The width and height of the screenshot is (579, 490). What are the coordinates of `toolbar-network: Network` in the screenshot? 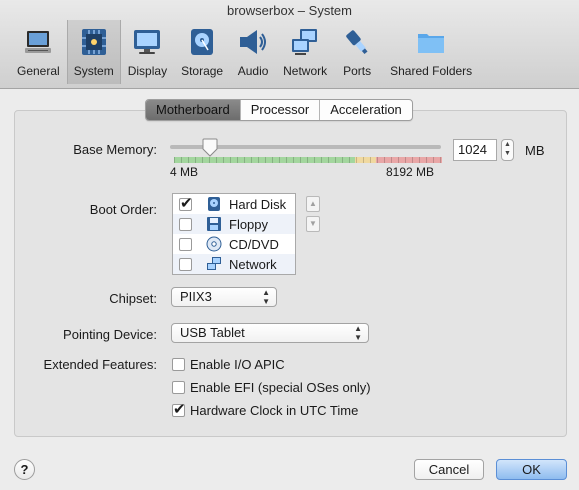 It's located at (305, 52).